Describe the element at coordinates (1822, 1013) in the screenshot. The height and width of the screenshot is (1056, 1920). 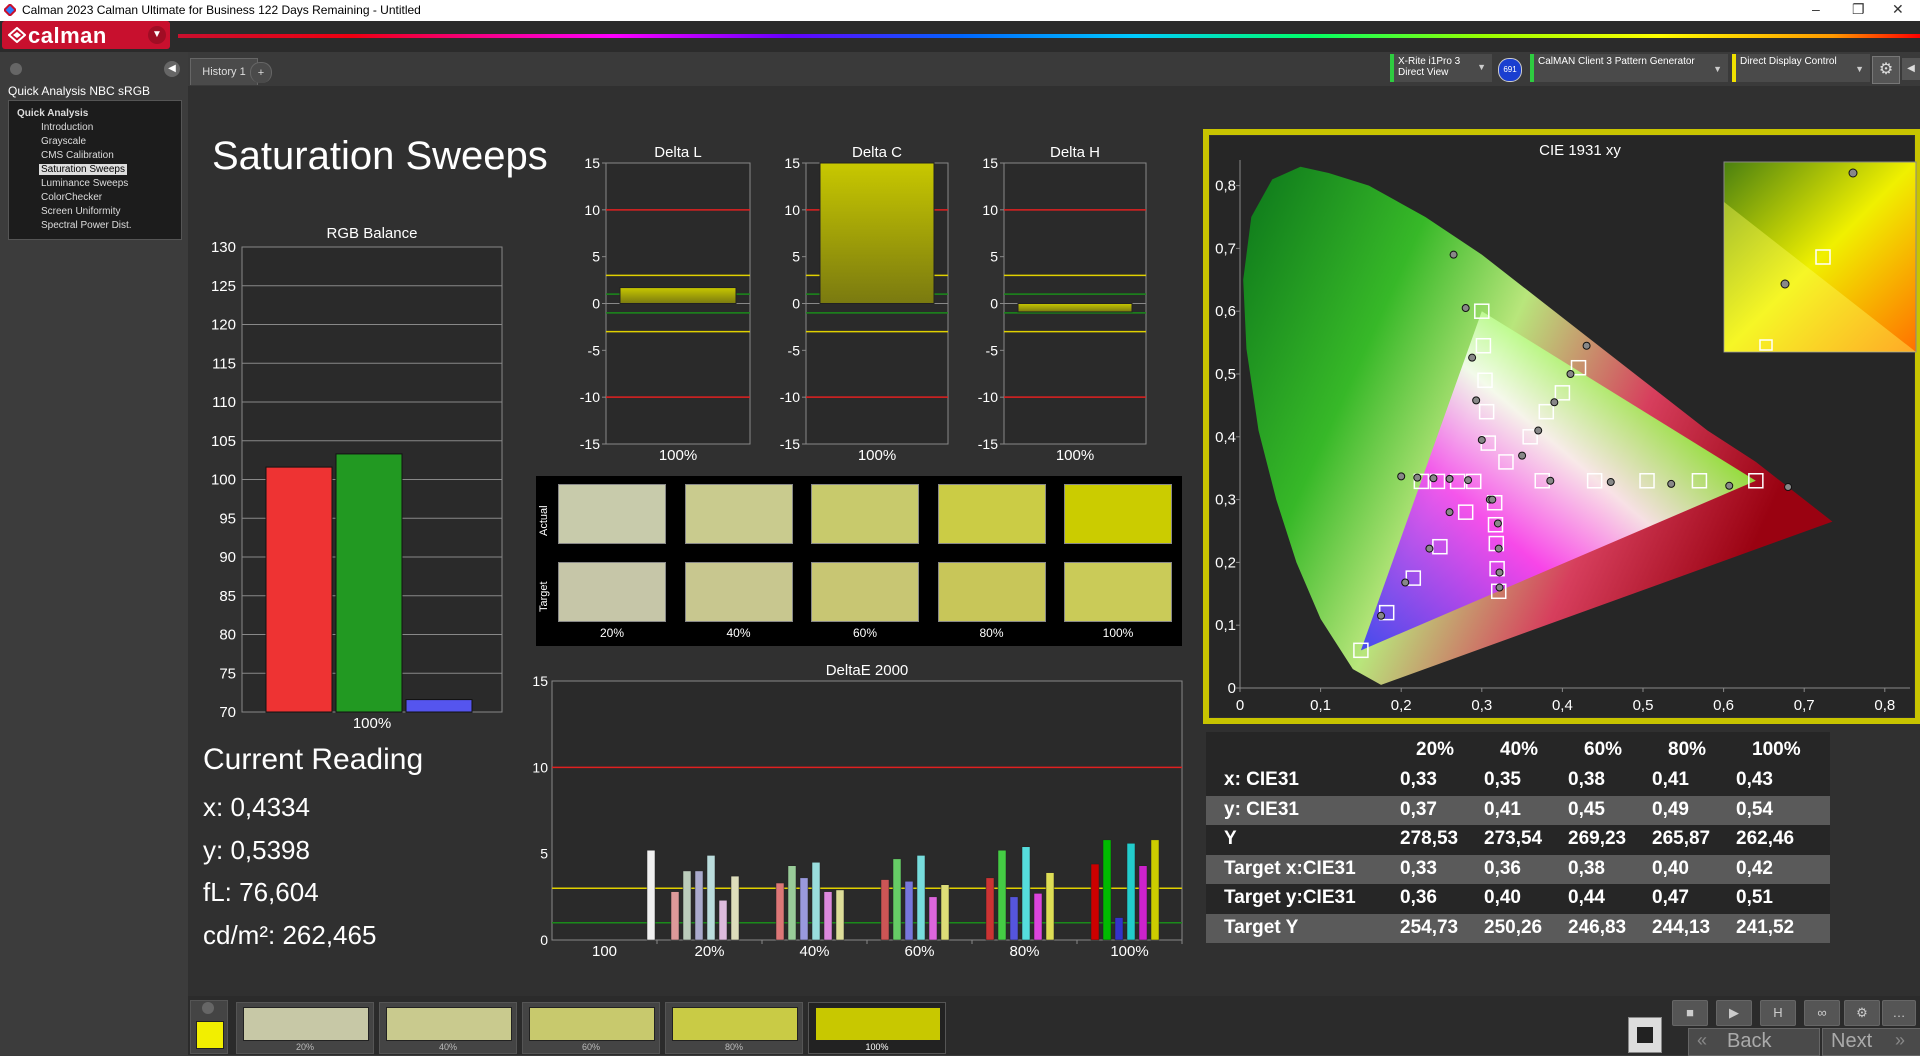
I see `loop-icon: ∞` at that location.